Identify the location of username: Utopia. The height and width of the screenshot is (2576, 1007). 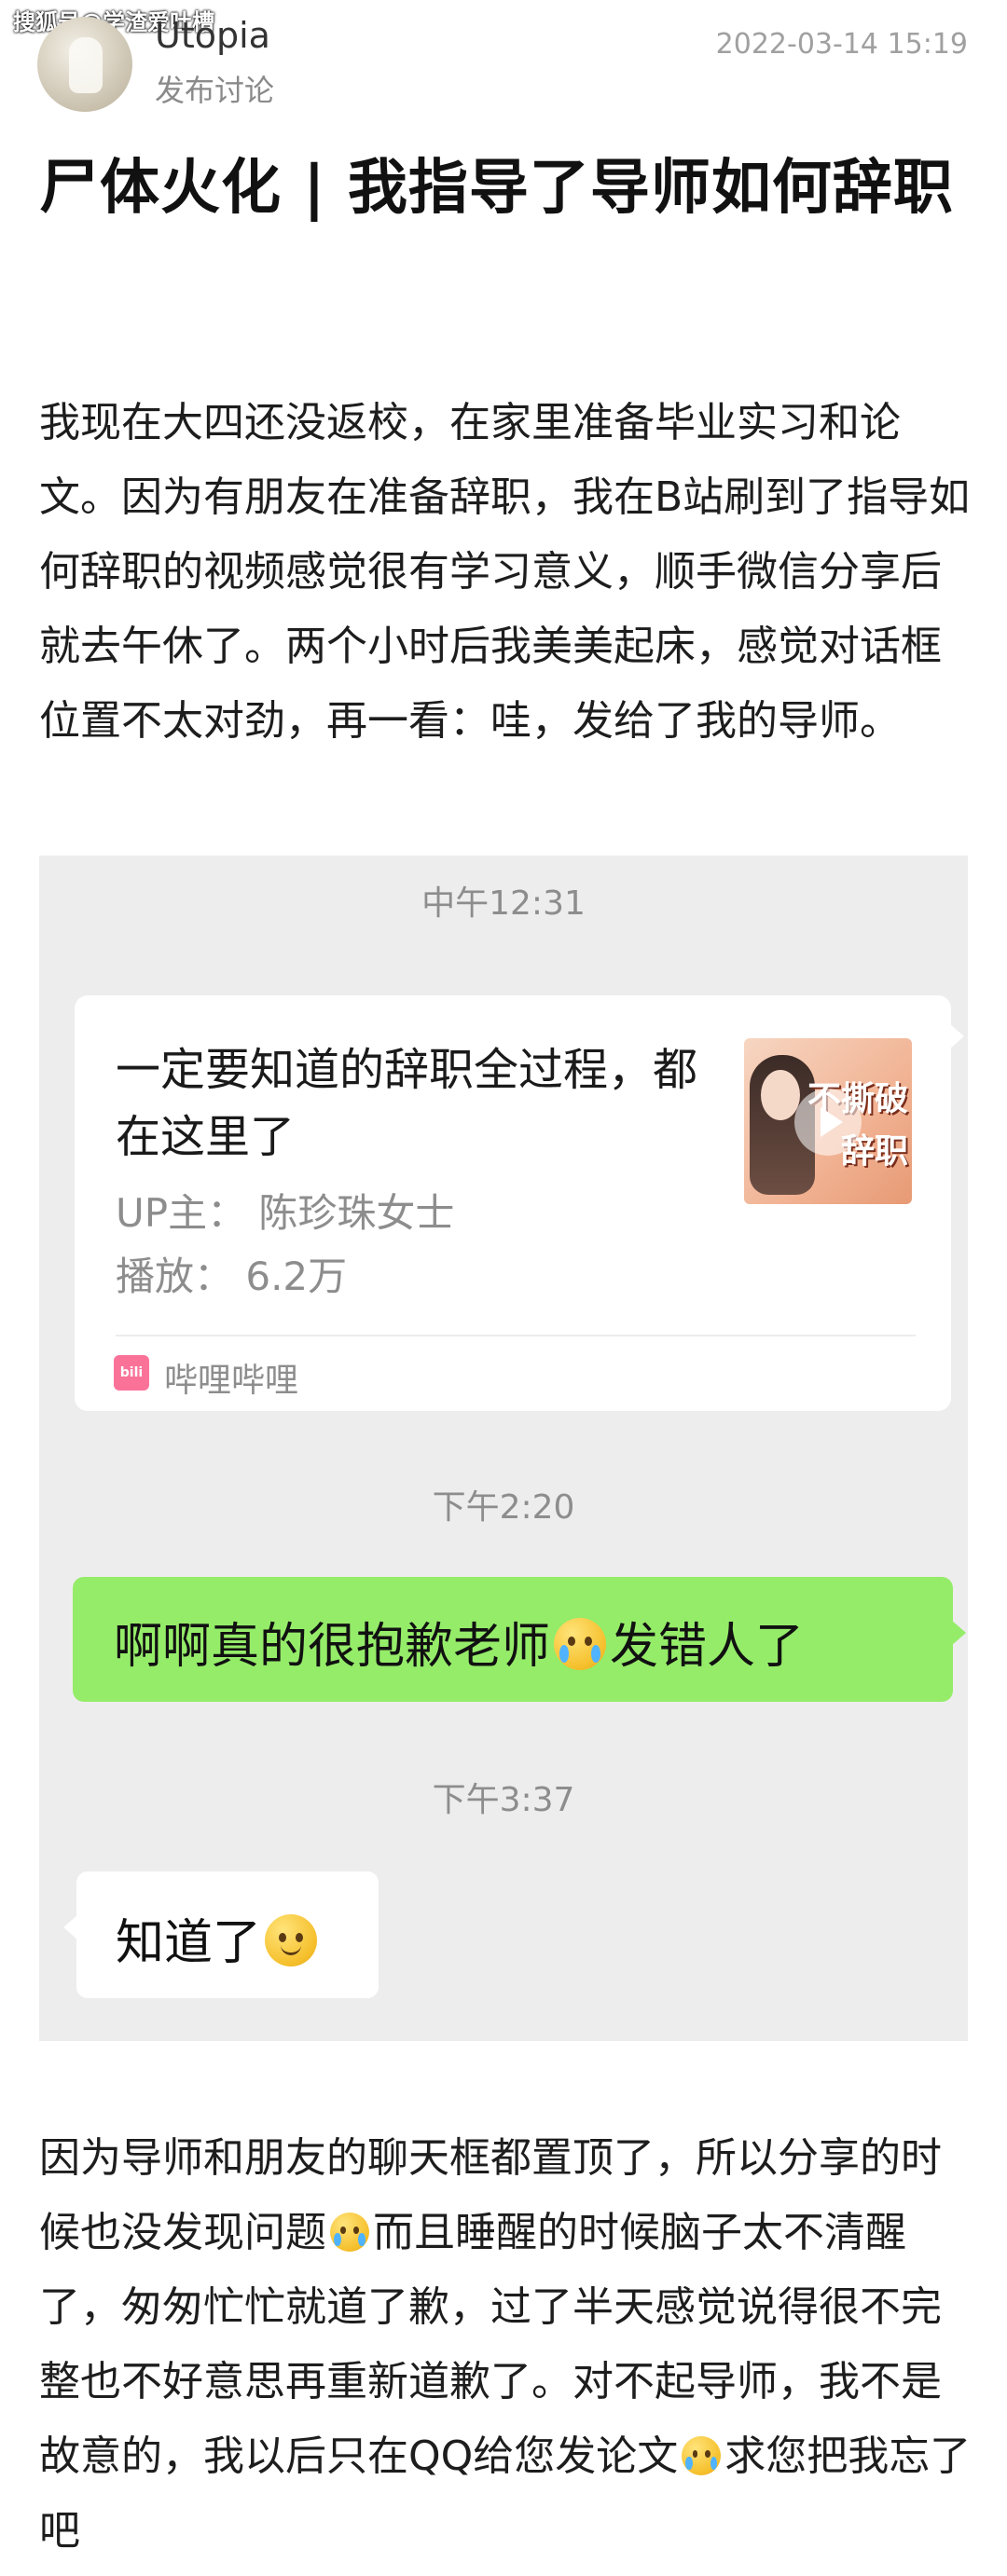
(212, 35).